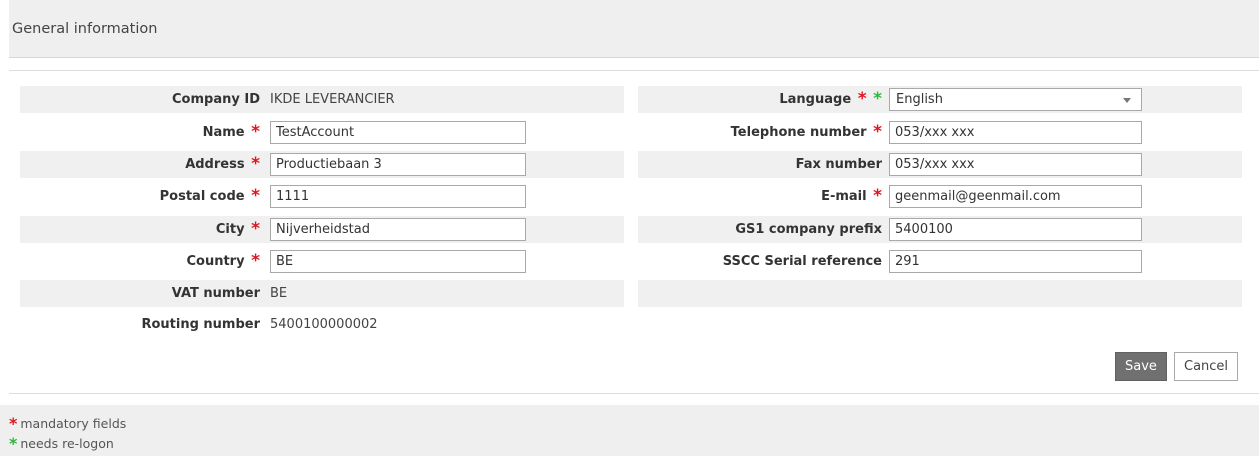  I want to click on cancel-button: Cancel, so click(1206, 366).